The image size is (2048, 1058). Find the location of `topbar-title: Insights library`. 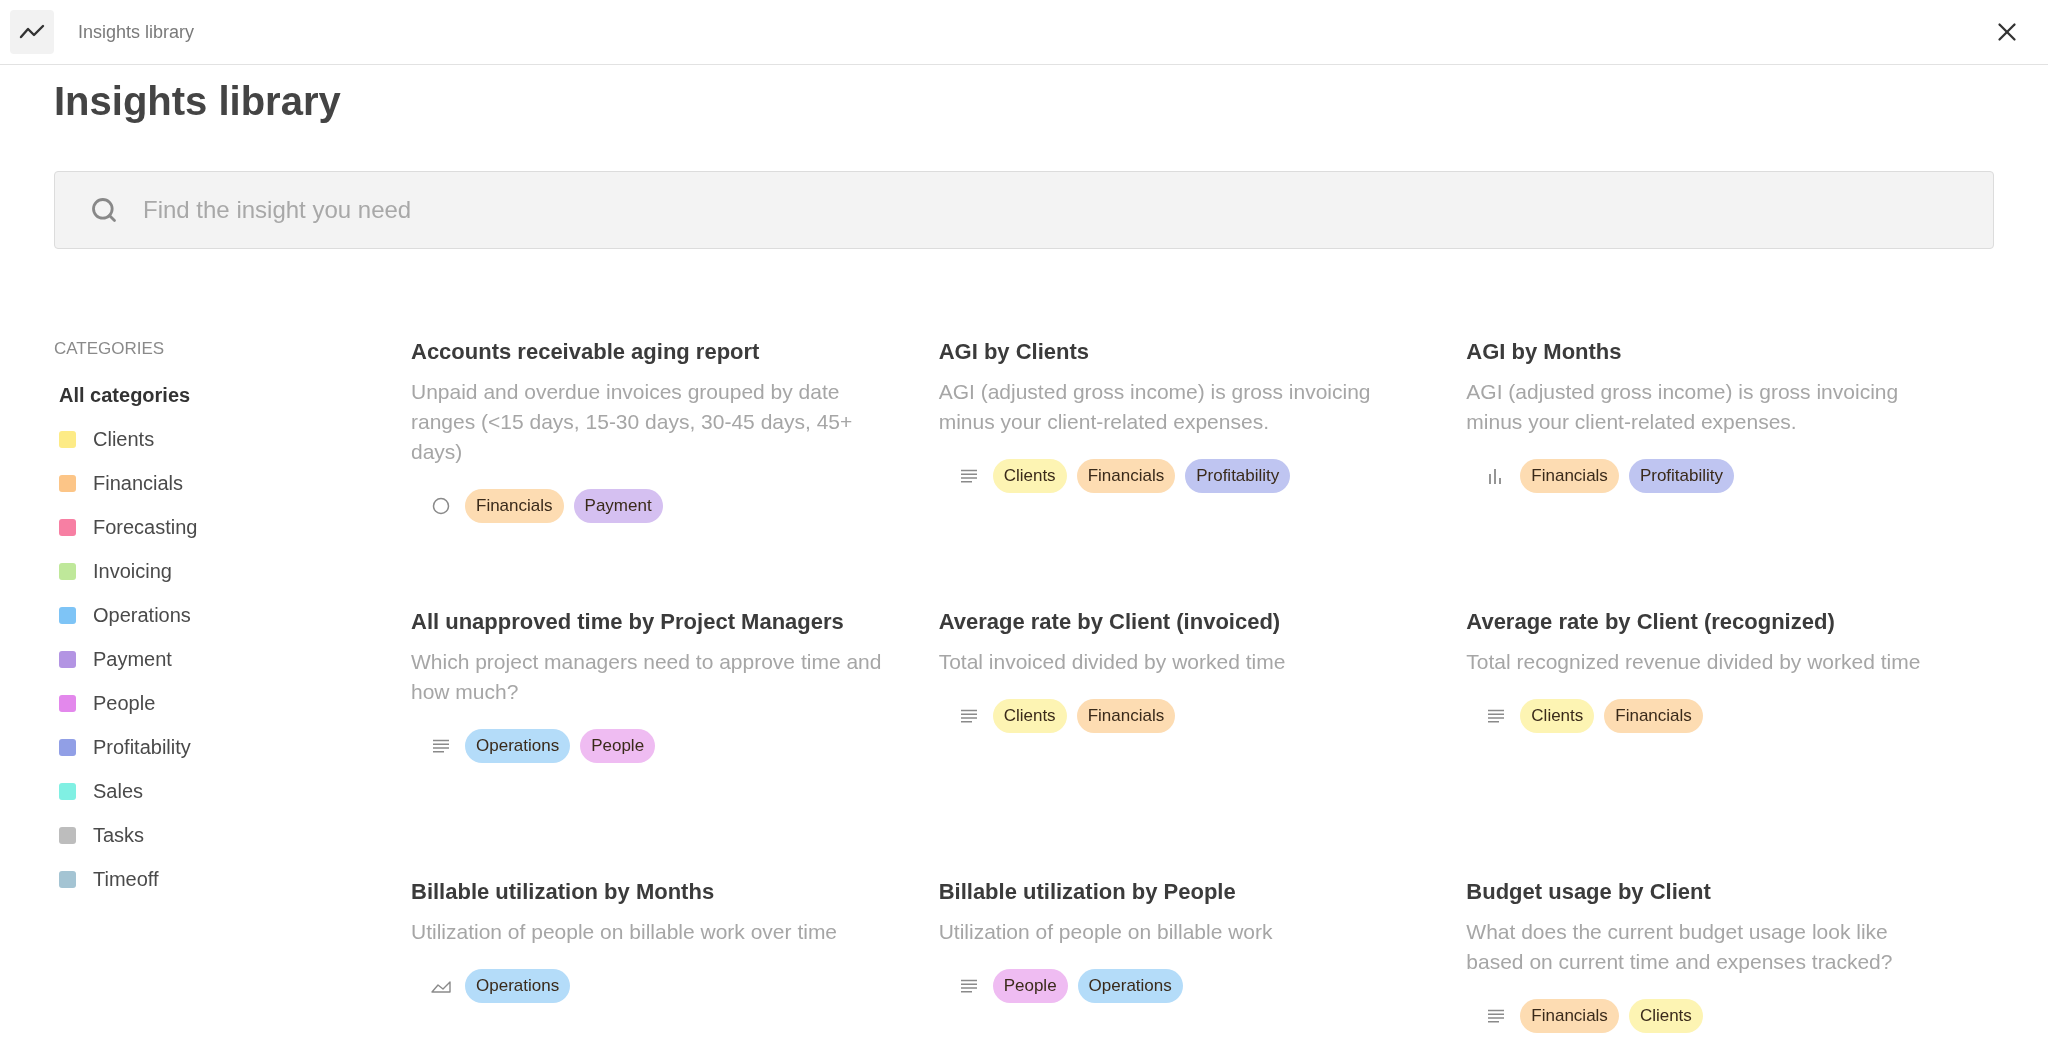

topbar-title: Insights library is located at coordinates (136, 32).